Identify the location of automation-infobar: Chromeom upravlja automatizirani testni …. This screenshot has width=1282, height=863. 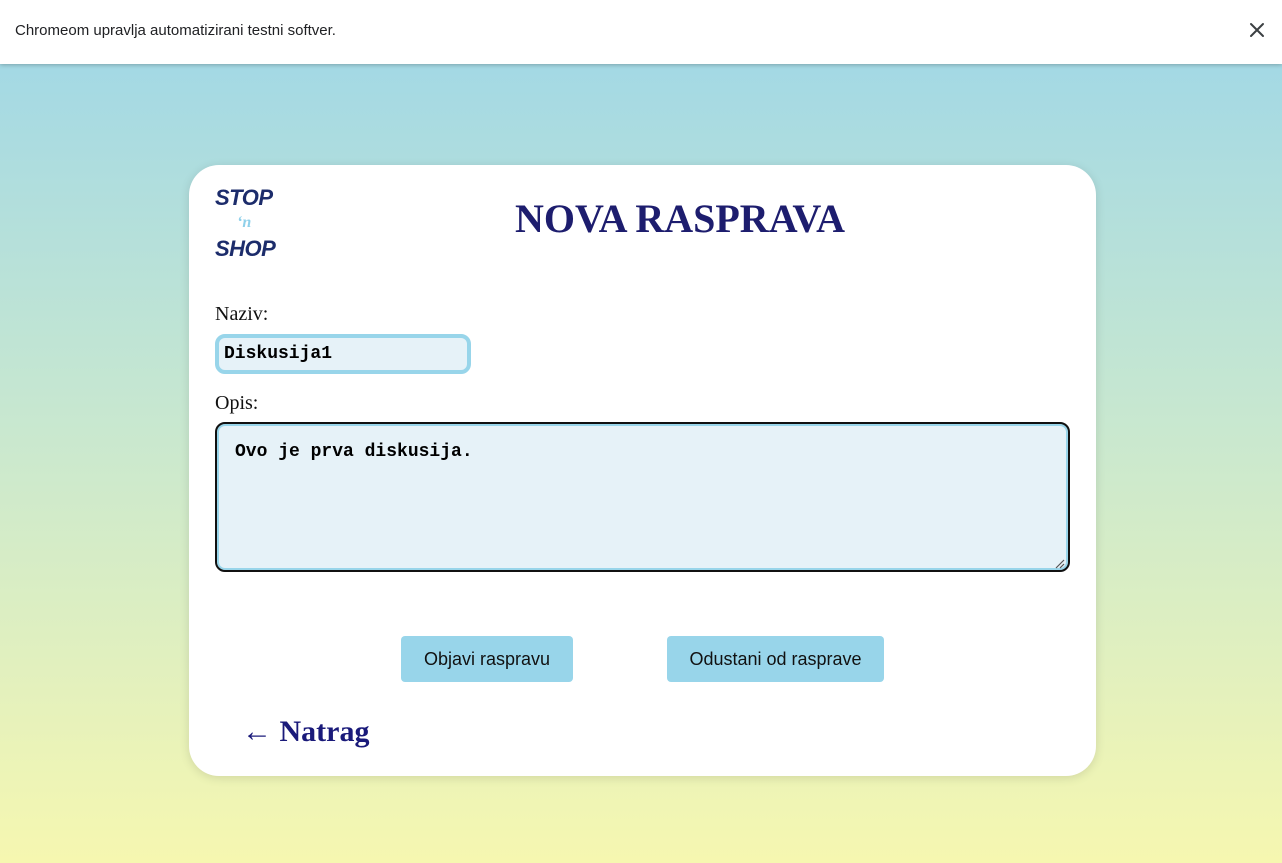
(641, 32).